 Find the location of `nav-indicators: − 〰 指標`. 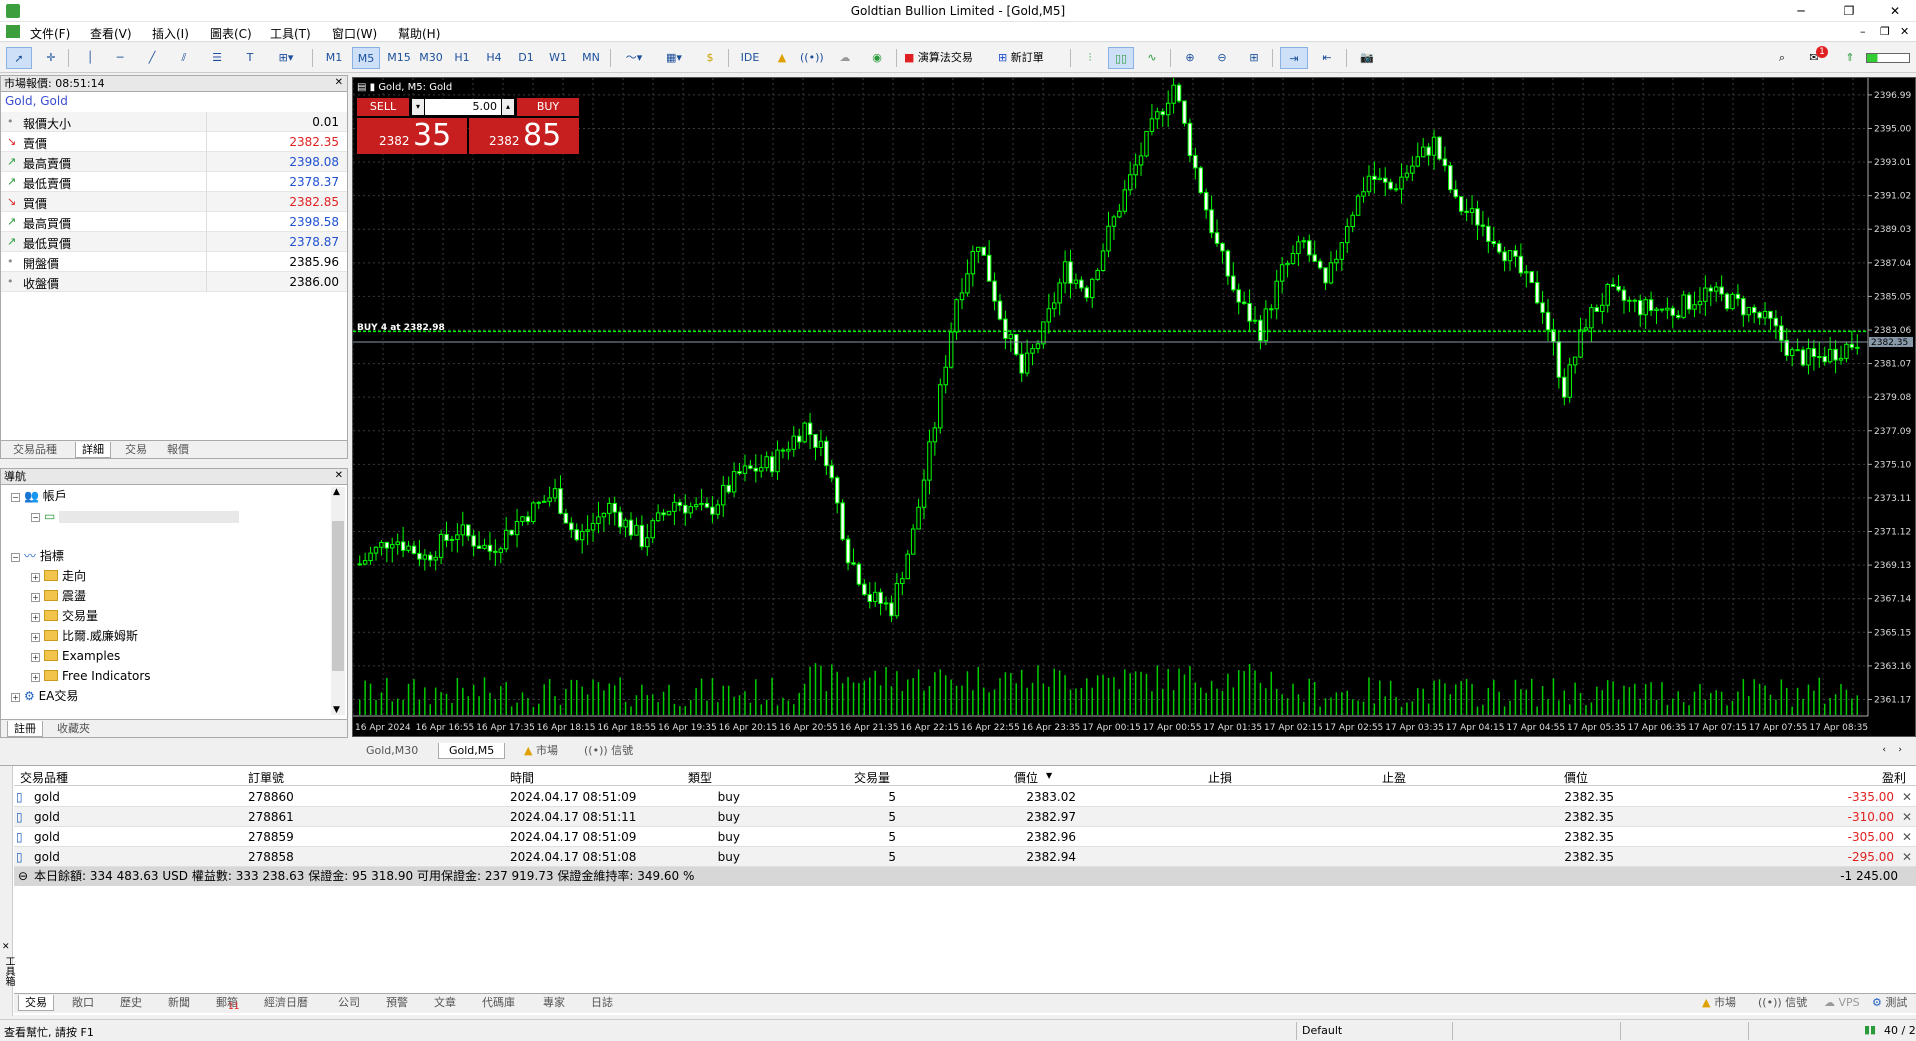

nav-indicators: − 〰 指標 is located at coordinates (37, 556).